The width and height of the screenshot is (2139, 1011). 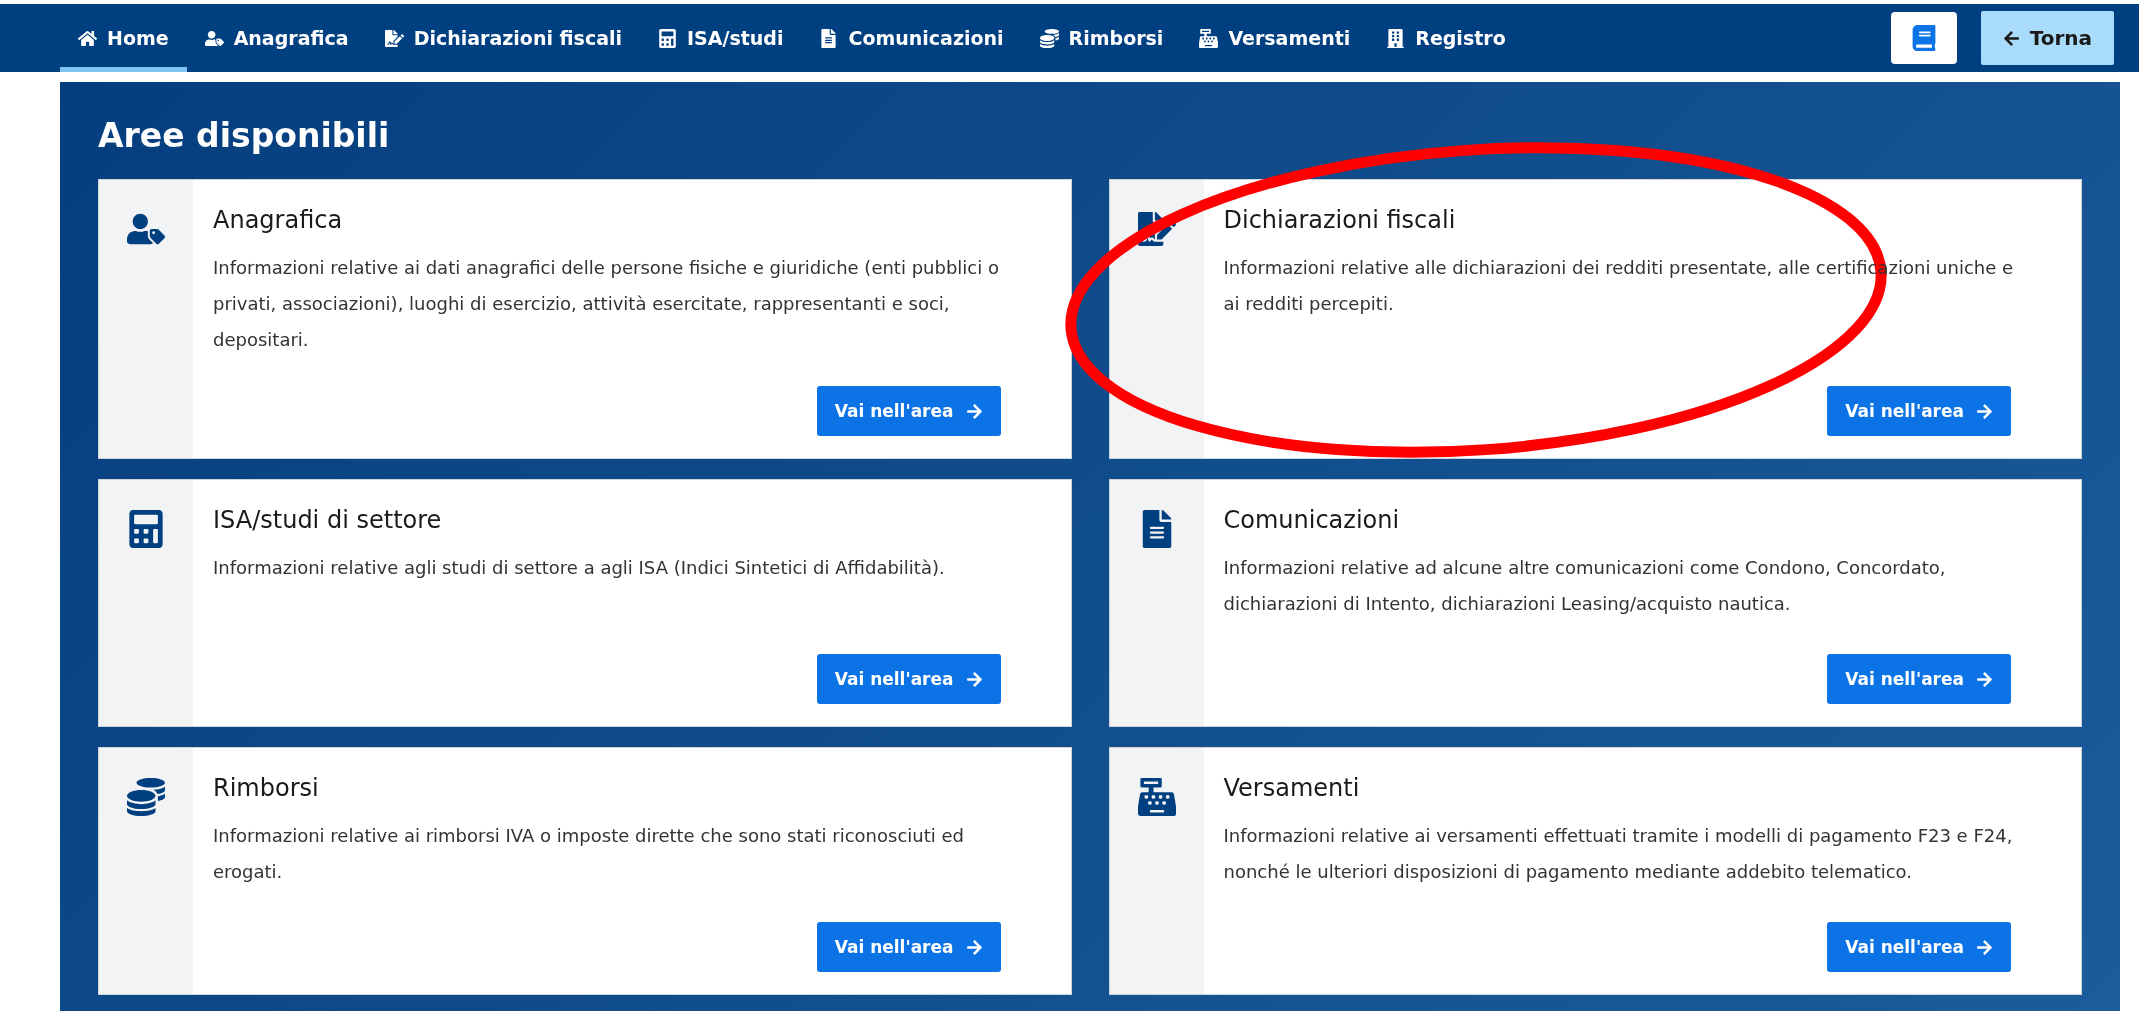 What do you see at coordinates (123, 38) in the screenshot?
I see `nav-tab: Home` at bounding box center [123, 38].